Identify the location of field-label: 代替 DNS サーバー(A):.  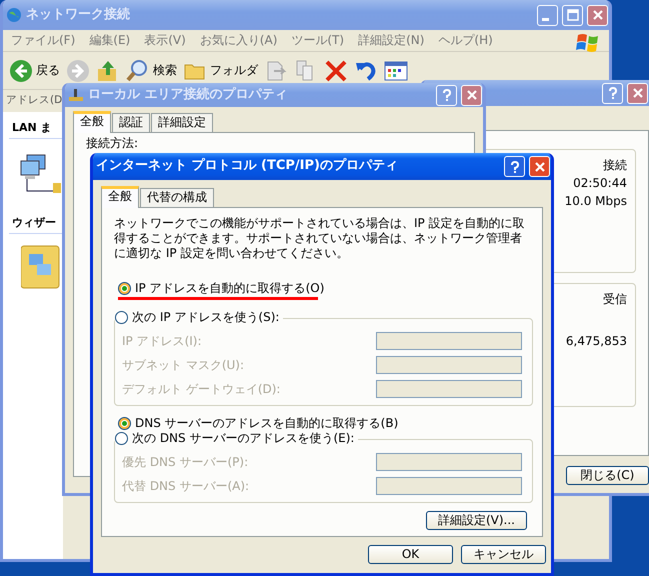
(186, 486).